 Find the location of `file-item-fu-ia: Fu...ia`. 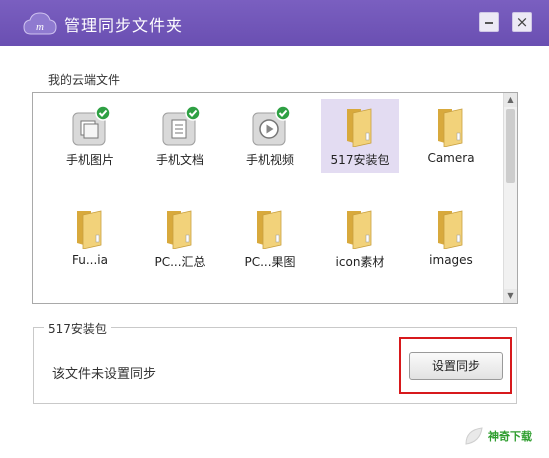

file-item-fu-ia: Fu...ia is located at coordinates (90, 238).